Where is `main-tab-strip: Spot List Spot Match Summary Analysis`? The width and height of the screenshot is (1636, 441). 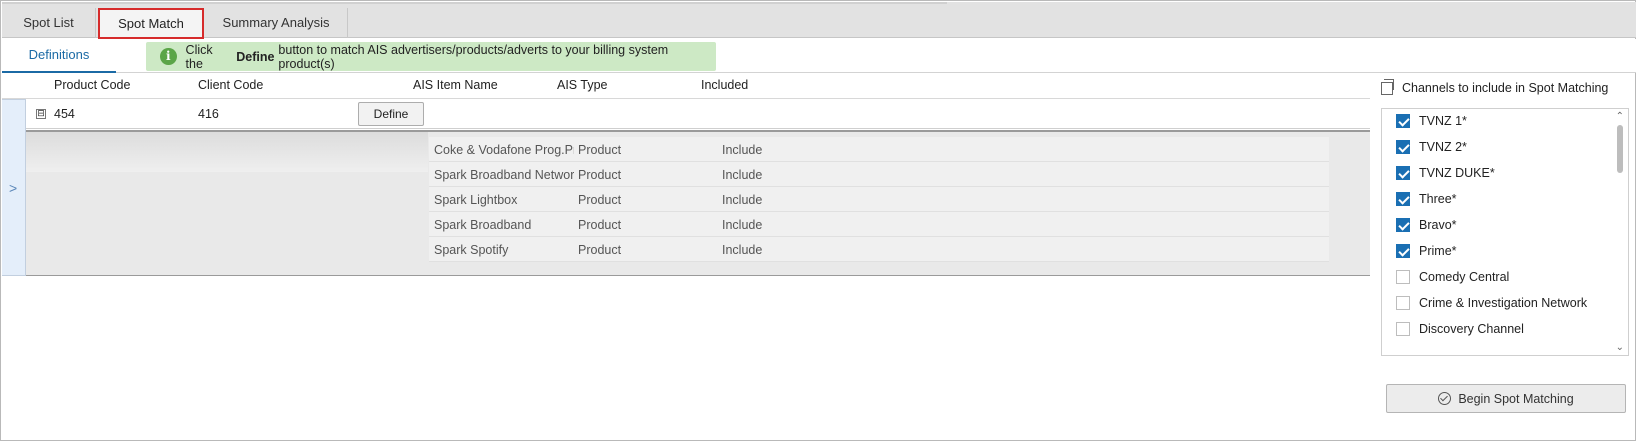
main-tab-strip: Spot List Spot Match Summary Analysis is located at coordinates (819, 20).